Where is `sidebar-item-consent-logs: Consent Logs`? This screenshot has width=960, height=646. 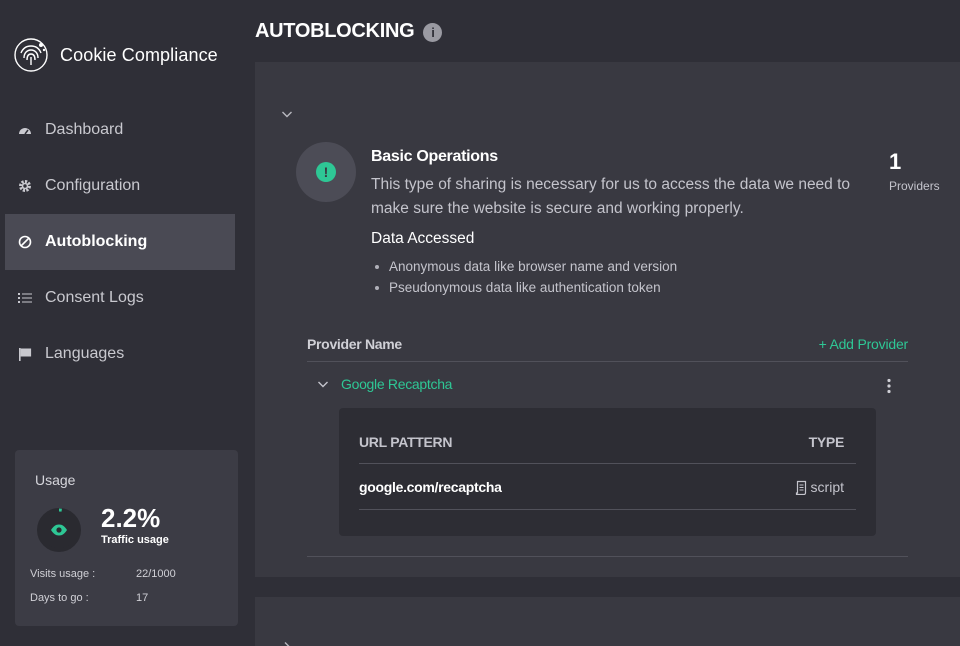
sidebar-item-consent-logs: Consent Logs is located at coordinates (120, 298).